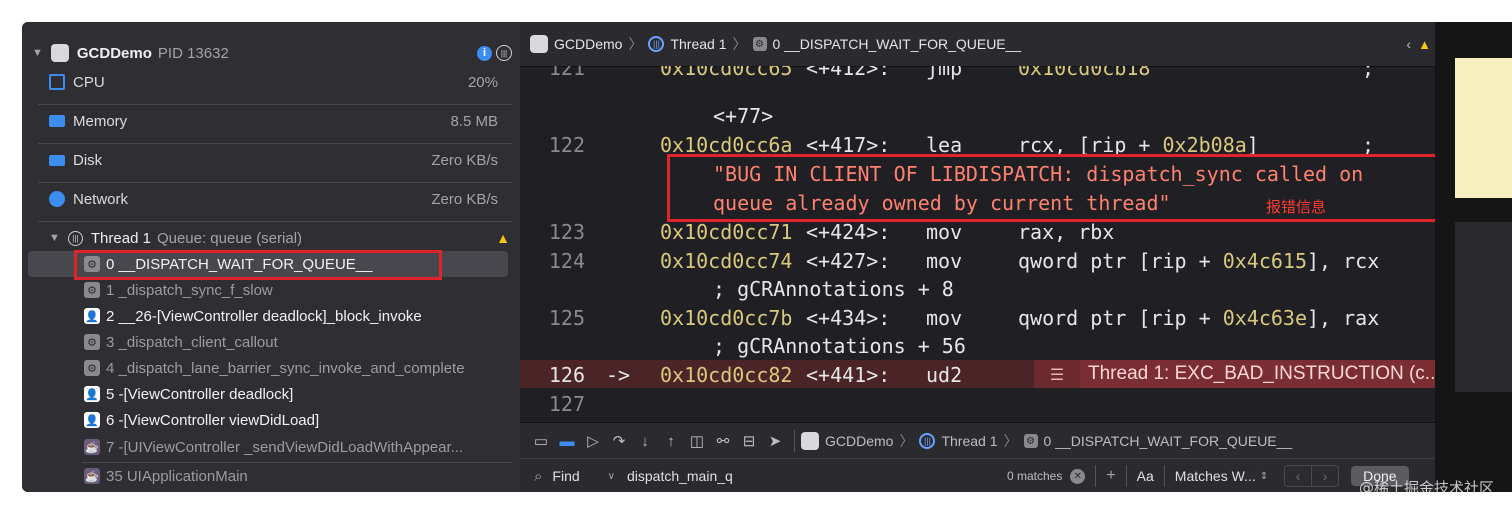 This screenshot has width=1512, height=514. Describe the element at coordinates (114, 53) in the screenshot. I see `process-name: GCDDemo` at that location.